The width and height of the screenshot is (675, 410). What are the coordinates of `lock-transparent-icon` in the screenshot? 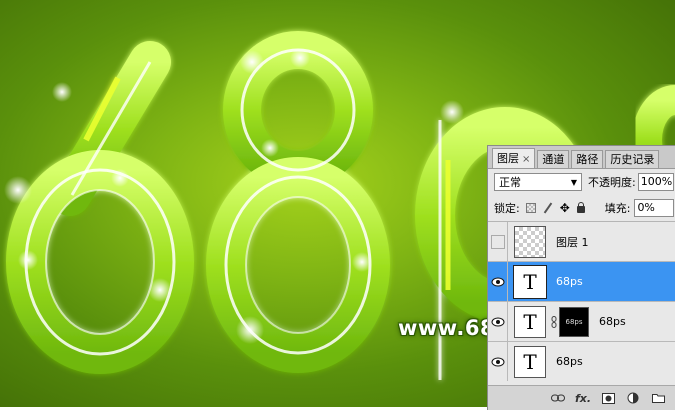 It's located at (530, 208).